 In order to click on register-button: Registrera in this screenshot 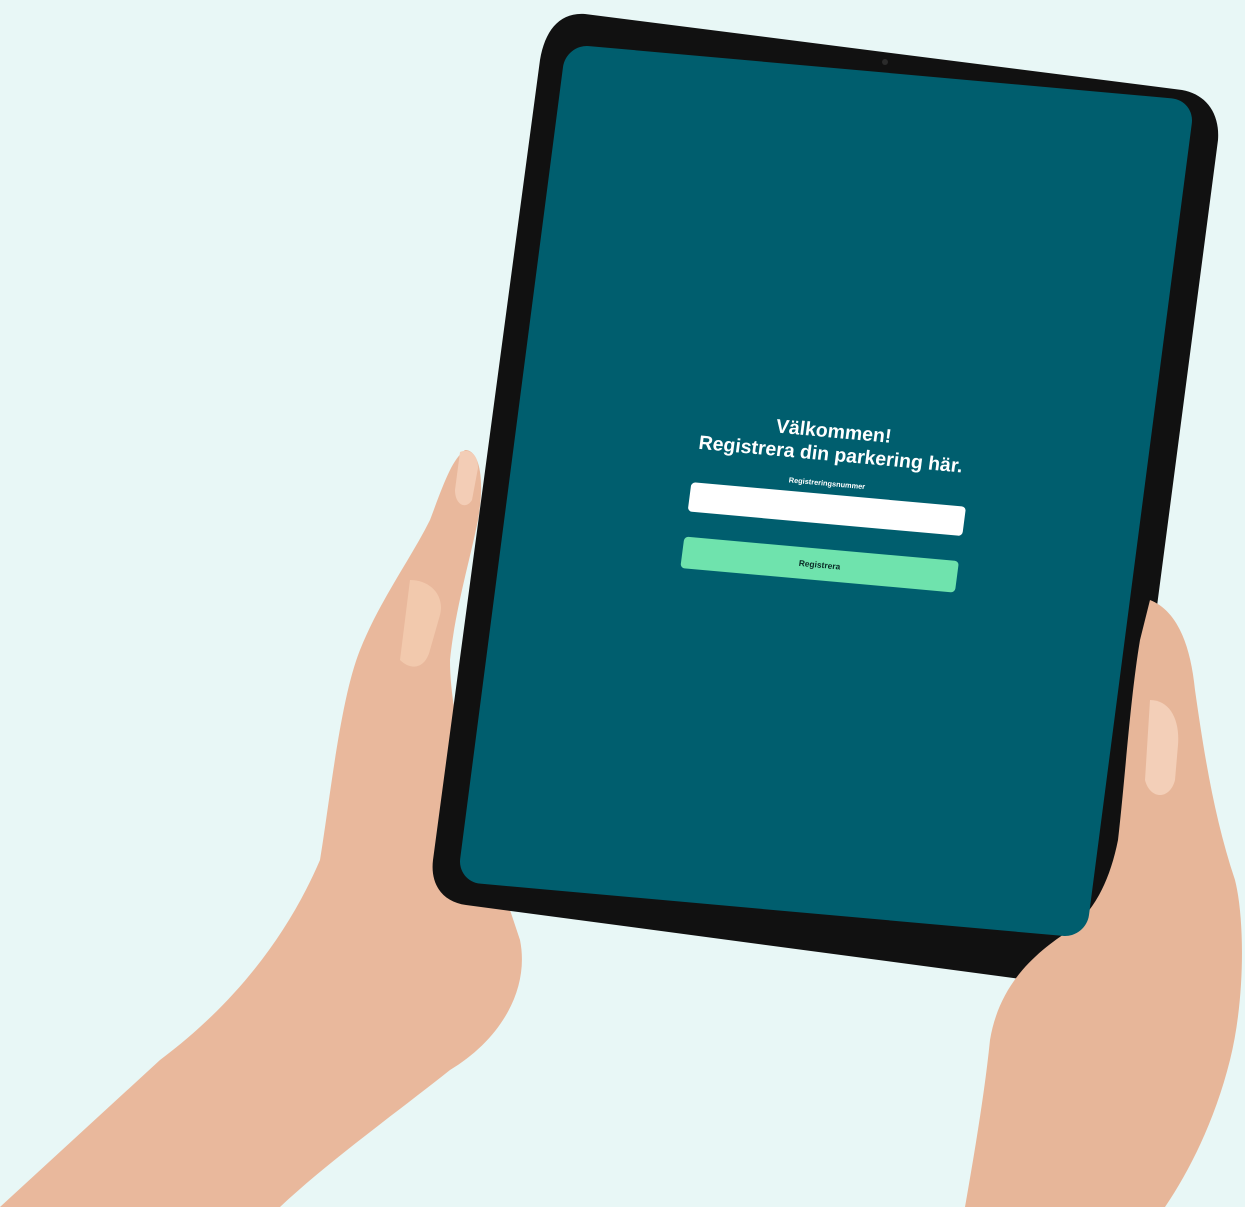, I will do `click(819, 564)`.